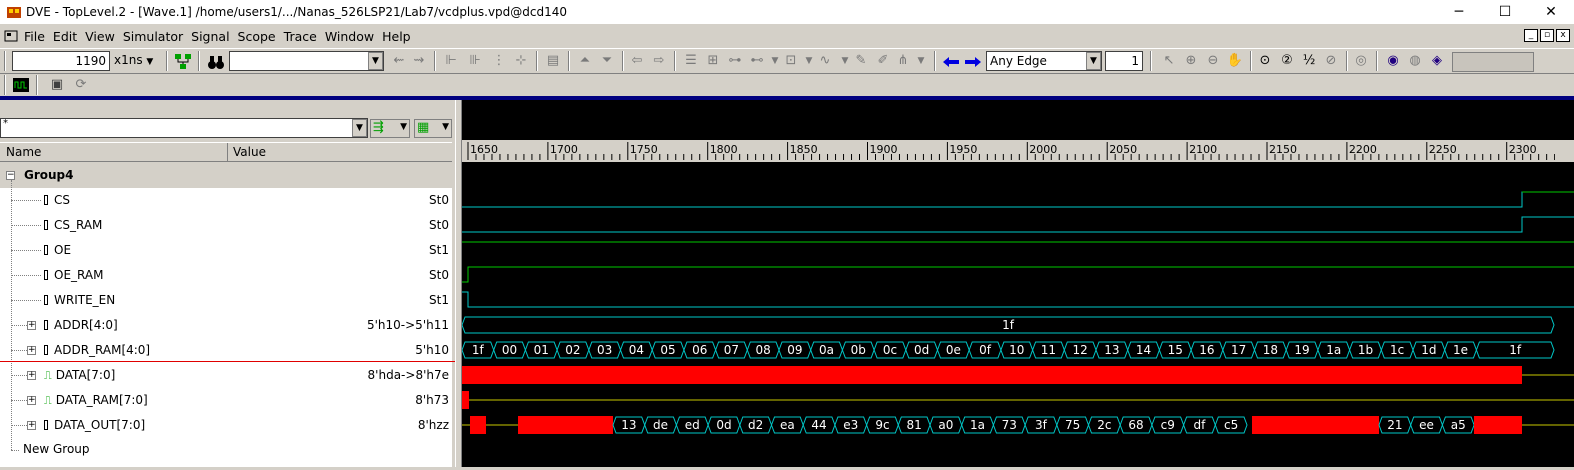 The height and width of the screenshot is (470, 1574). Describe the element at coordinates (1018, 199) in the screenshot. I see `signal-waveform` at that location.